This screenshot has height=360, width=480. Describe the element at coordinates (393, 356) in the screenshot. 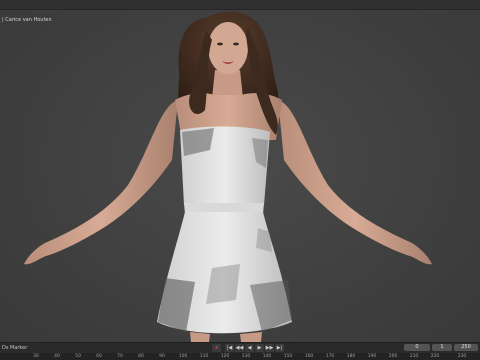

I see `ruler-tick: 200` at that location.